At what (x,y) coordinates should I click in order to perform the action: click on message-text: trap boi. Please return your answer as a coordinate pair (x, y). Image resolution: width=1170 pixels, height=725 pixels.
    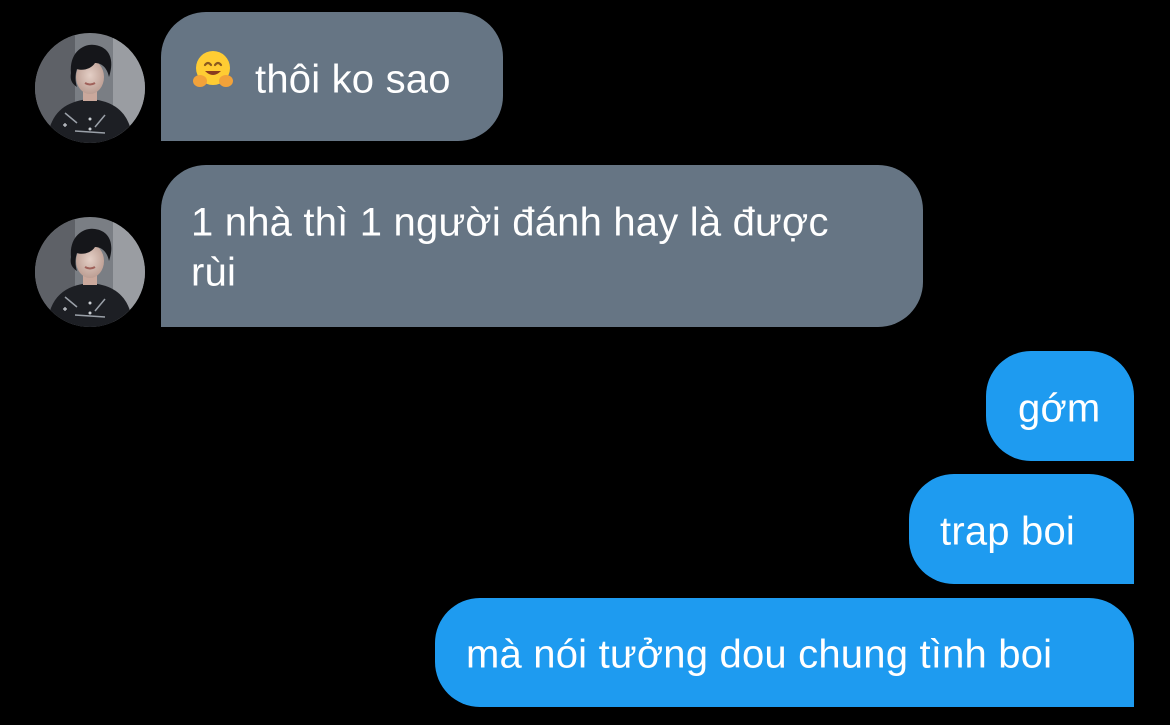
    Looking at the image, I should click on (1008, 531).